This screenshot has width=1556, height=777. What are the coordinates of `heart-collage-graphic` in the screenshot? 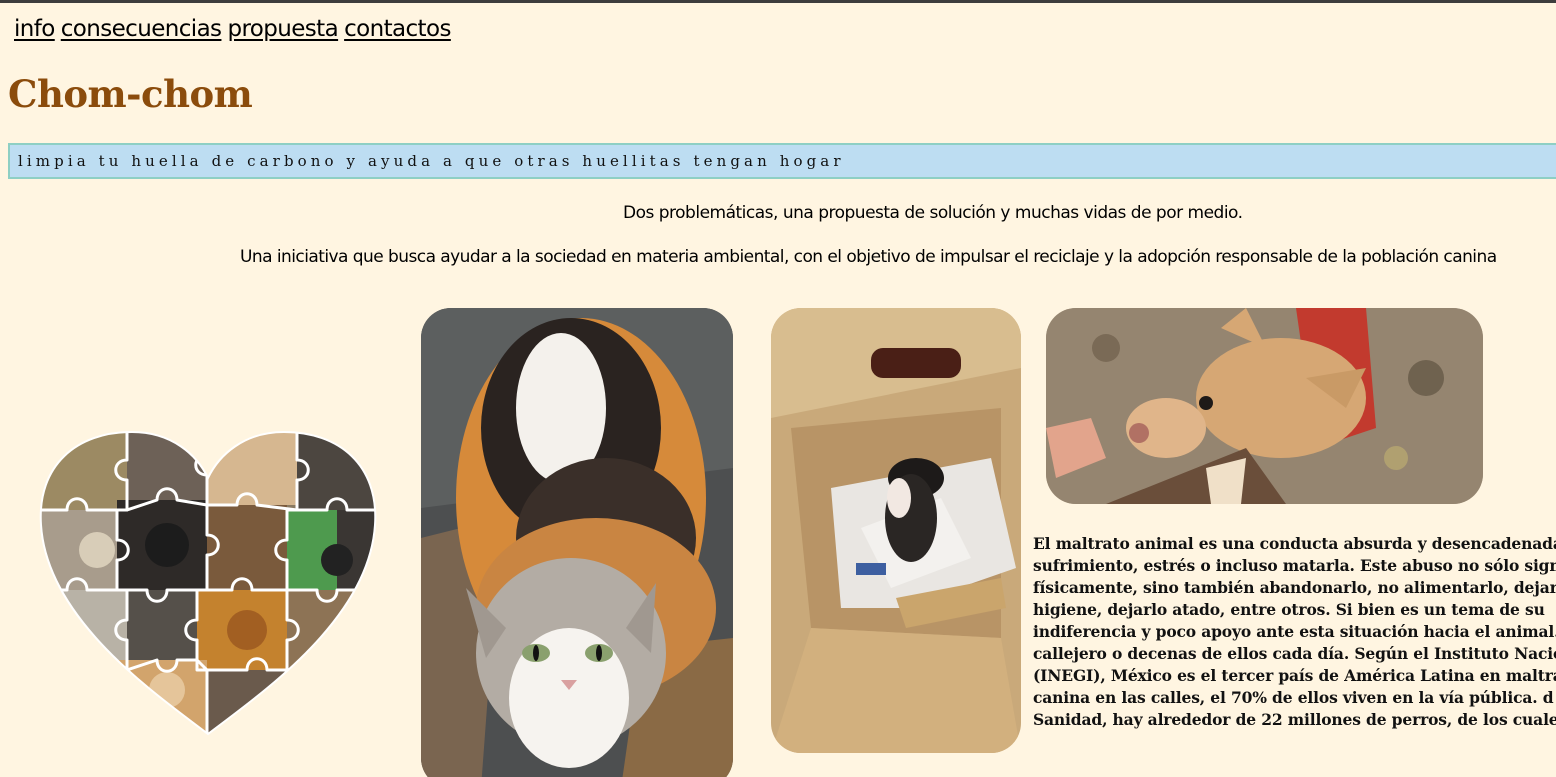 It's located at (208, 583).